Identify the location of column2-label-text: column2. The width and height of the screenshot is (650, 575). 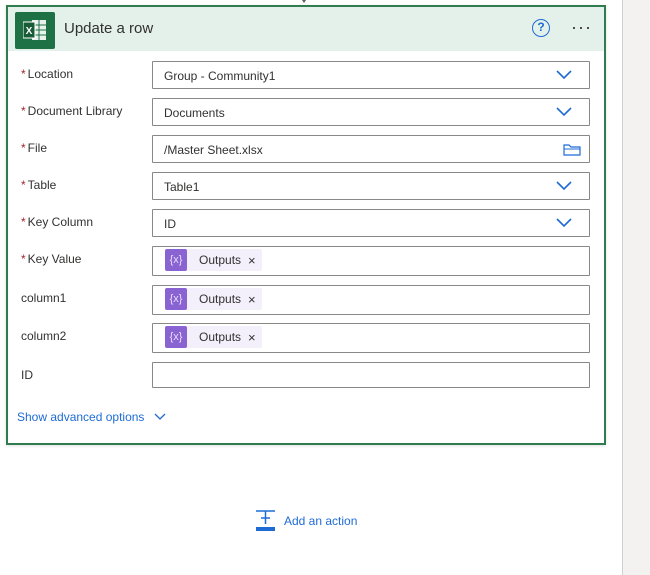
(44, 336).